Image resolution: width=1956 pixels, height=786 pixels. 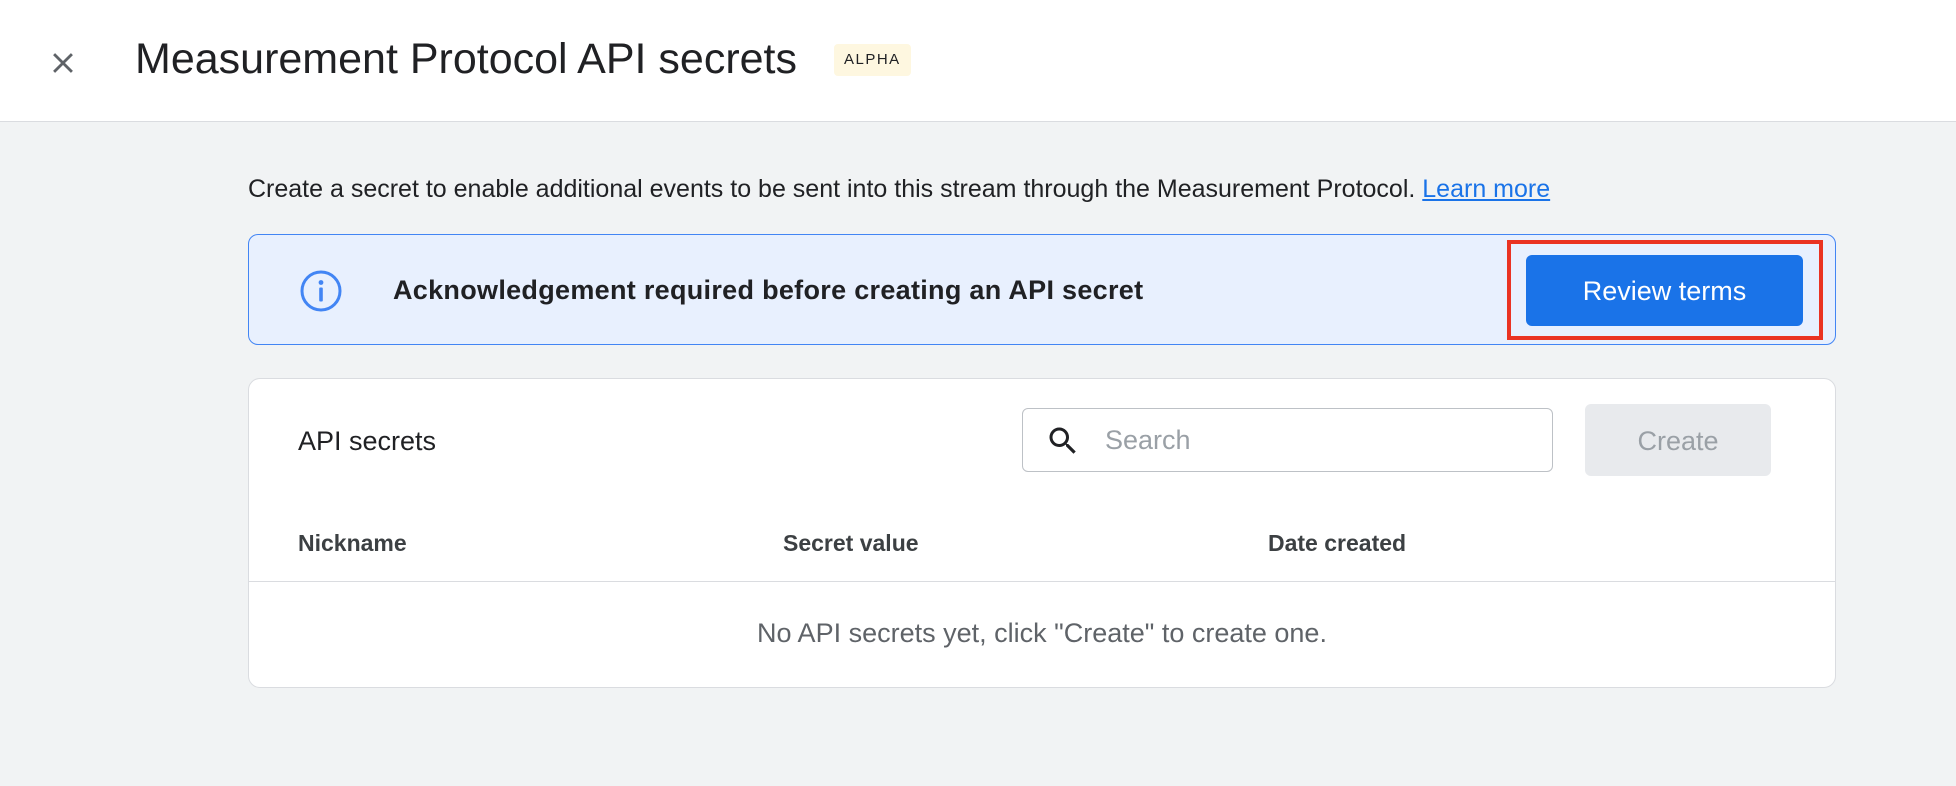 What do you see at coordinates (851, 543) in the screenshot?
I see `column-header-secret-value: Secret value` at bounding box center [851, 543].